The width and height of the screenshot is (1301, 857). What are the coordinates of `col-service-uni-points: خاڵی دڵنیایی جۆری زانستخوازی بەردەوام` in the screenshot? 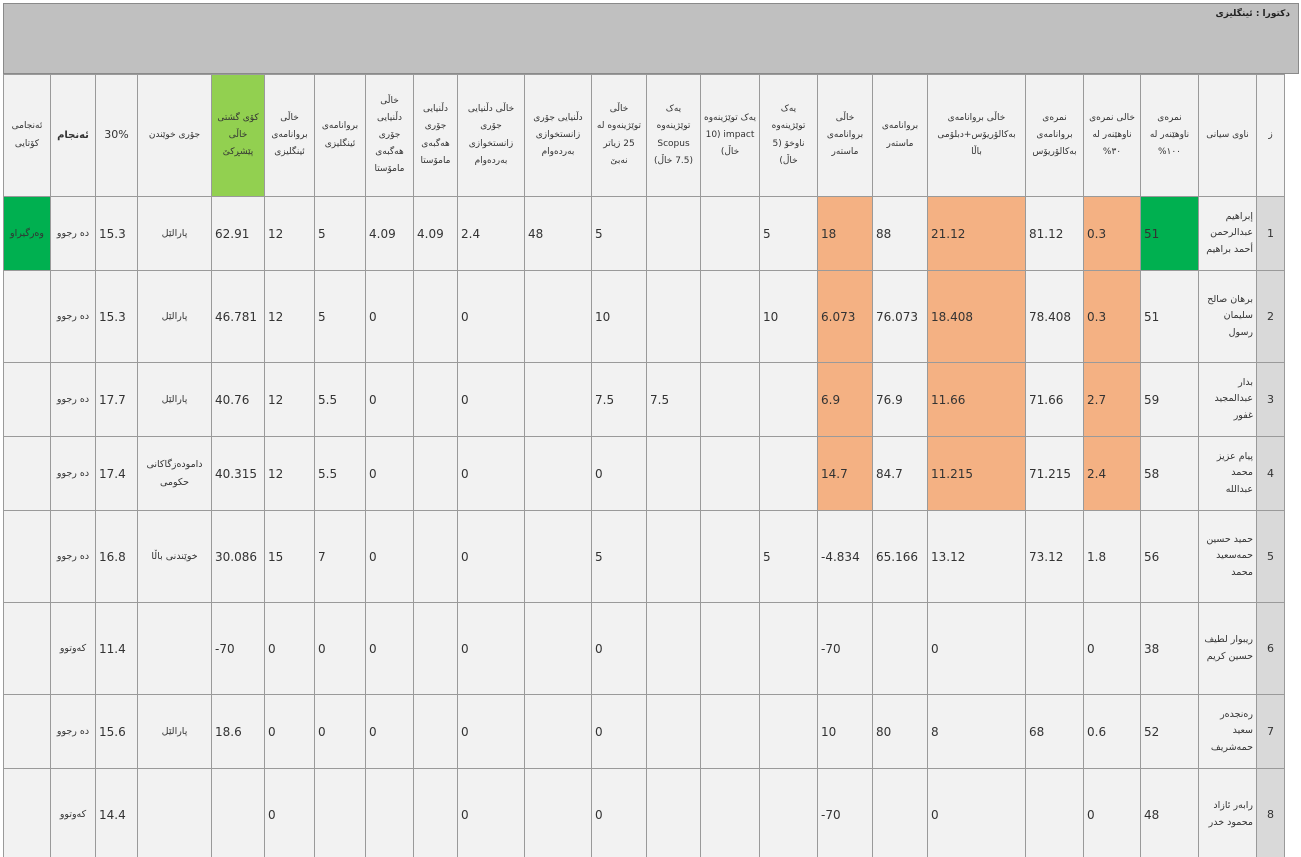 It's located at (491, 135).